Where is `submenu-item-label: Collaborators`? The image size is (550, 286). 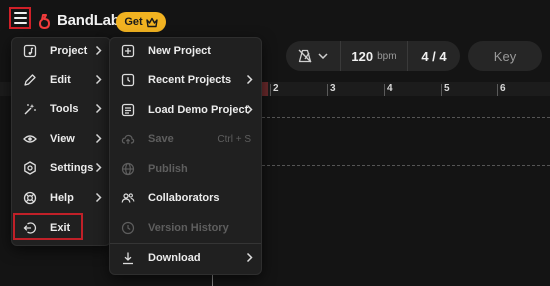 submenu-item-label: Collaborators is located at coordinates (184, 198).